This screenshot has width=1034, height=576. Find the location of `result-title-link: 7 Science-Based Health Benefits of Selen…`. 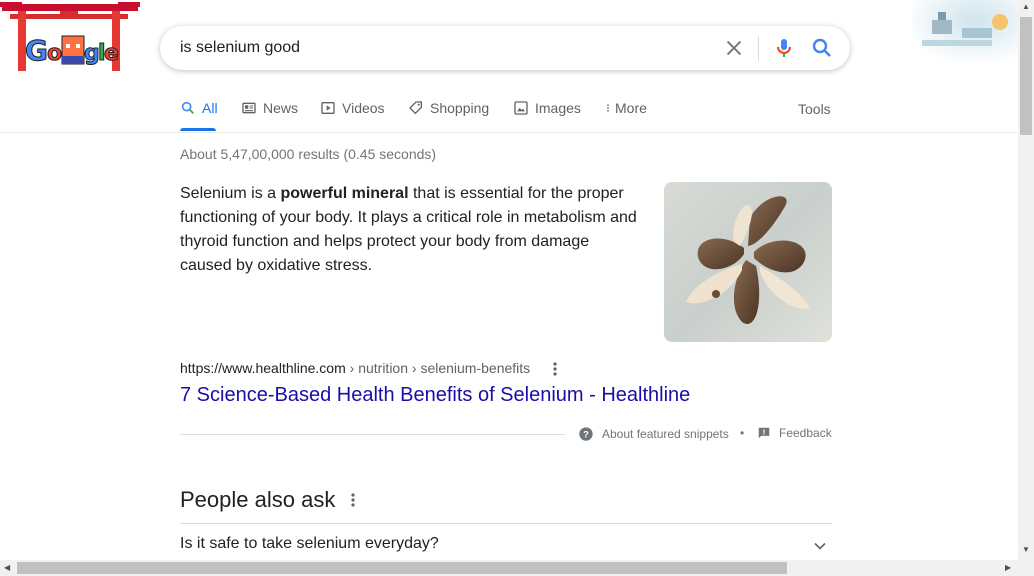

result-title-link: 7 Science-Based Health Benefits of Selen… is located at coordinates (435, 395).